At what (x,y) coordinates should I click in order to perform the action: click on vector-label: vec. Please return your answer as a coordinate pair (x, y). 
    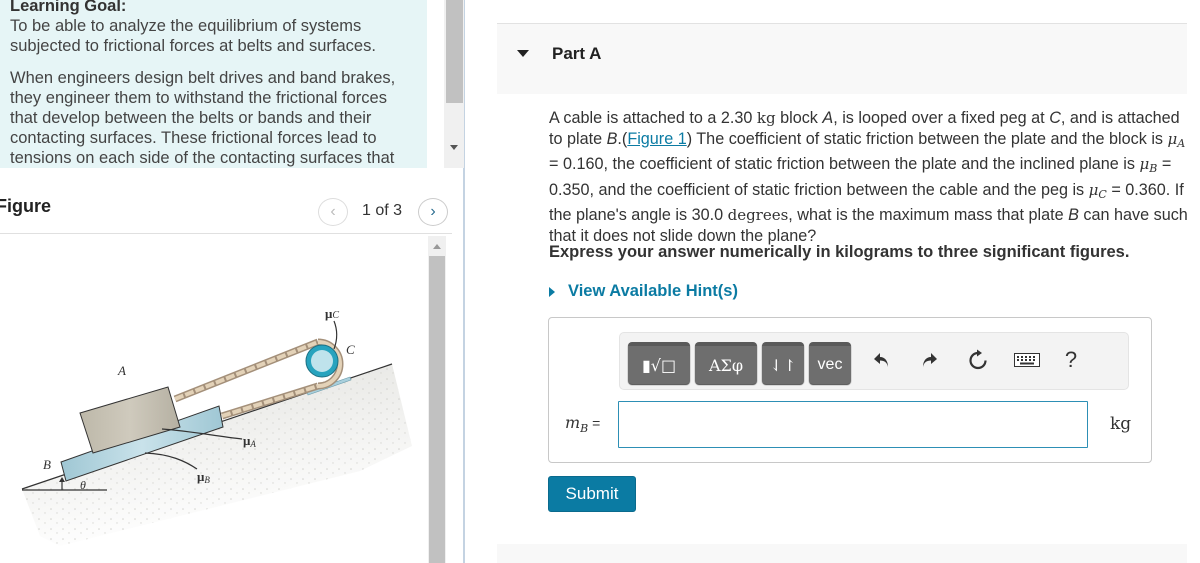
    Looking at the image, I should click on (830, 364).